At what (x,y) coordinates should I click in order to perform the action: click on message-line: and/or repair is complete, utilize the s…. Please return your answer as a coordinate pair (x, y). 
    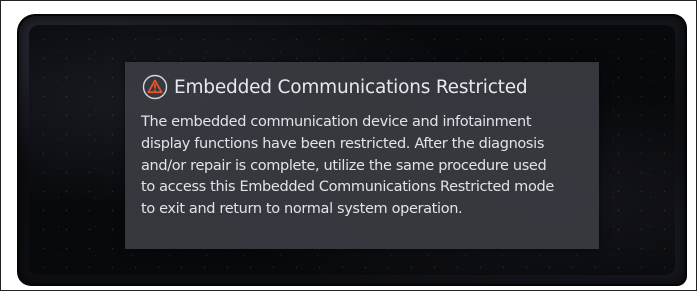
    Looking at the image, I should click on (344, 165).